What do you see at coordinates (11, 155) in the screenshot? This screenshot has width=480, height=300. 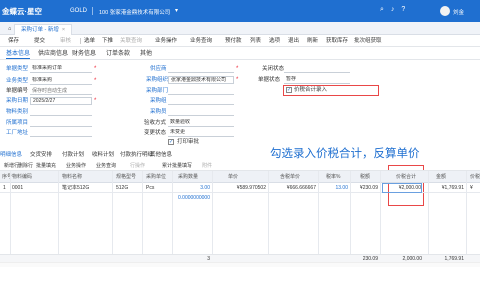 I see `tab-detail-info: 明细信息` at bounding box center [11, 155].